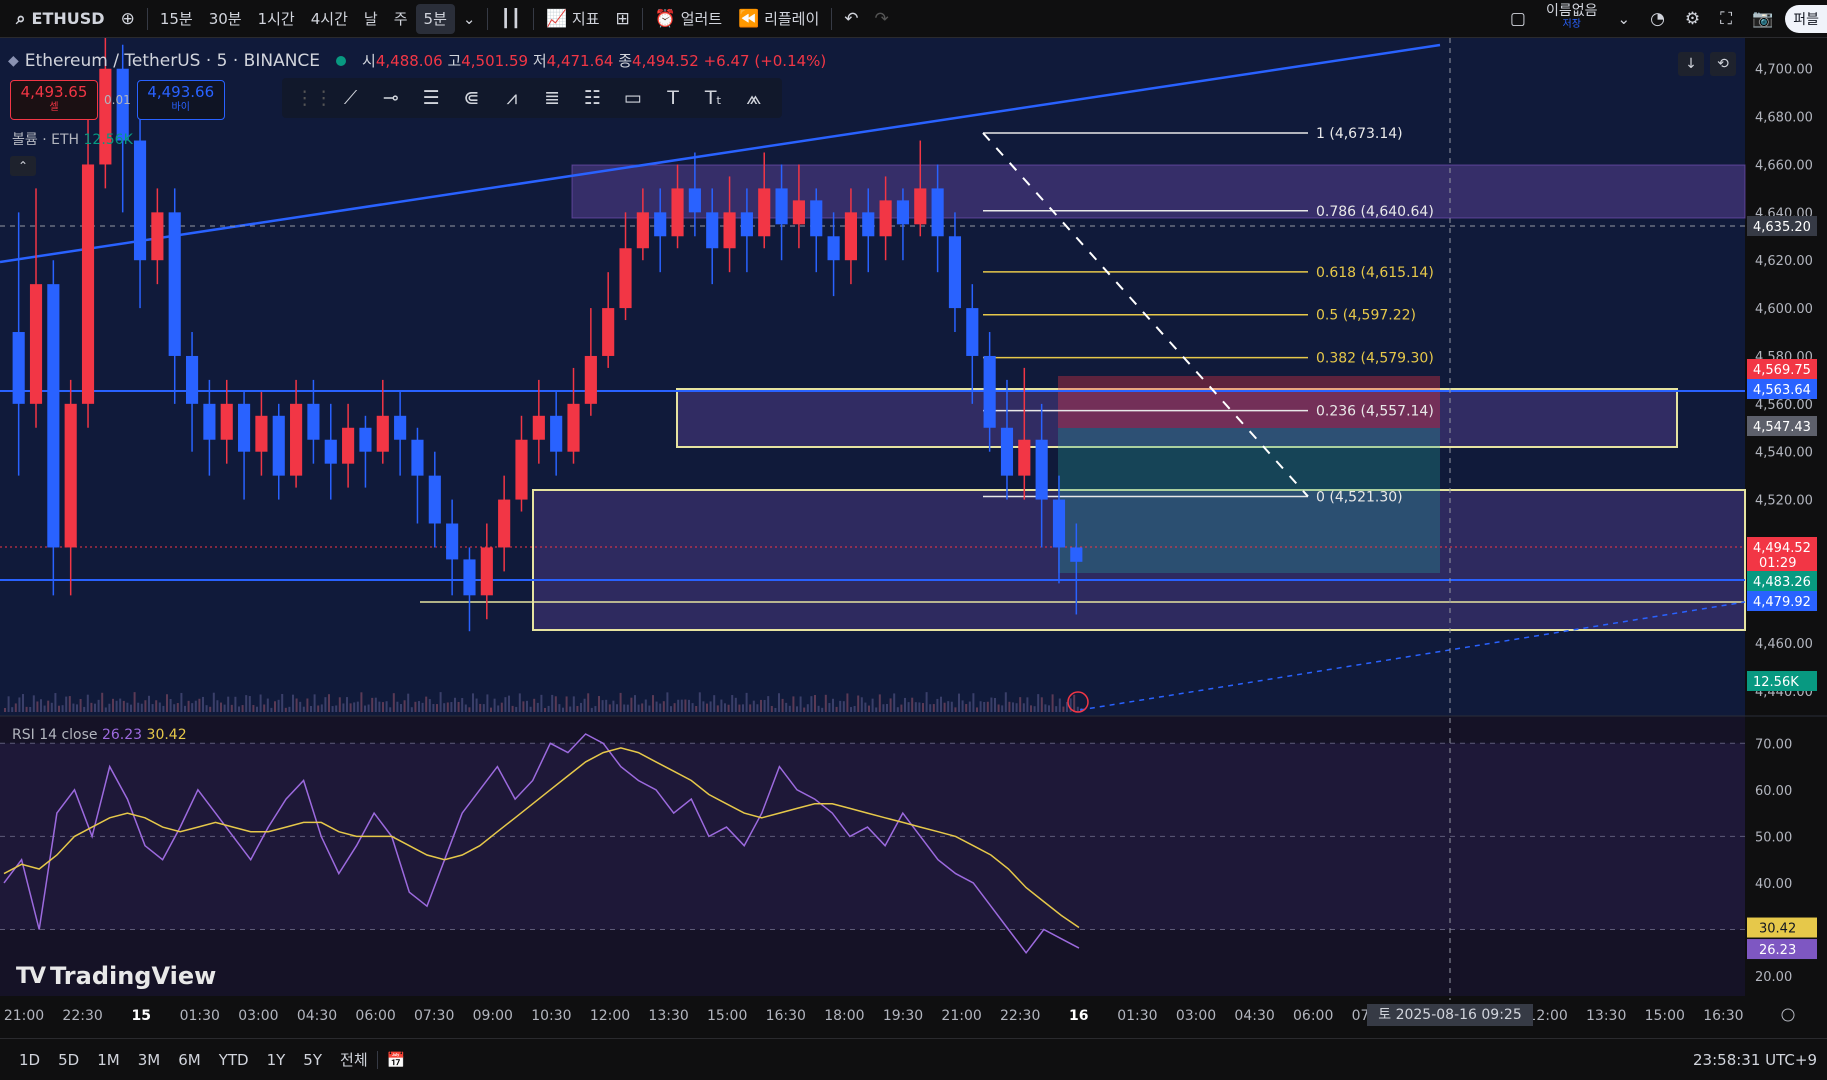 The height and width of the screenshot is (1080, 1827). What do you see at coordinates (469, 19) in the screenshot?
I see `interval-dropdown: ⌄` at bounding box center [469, 19].